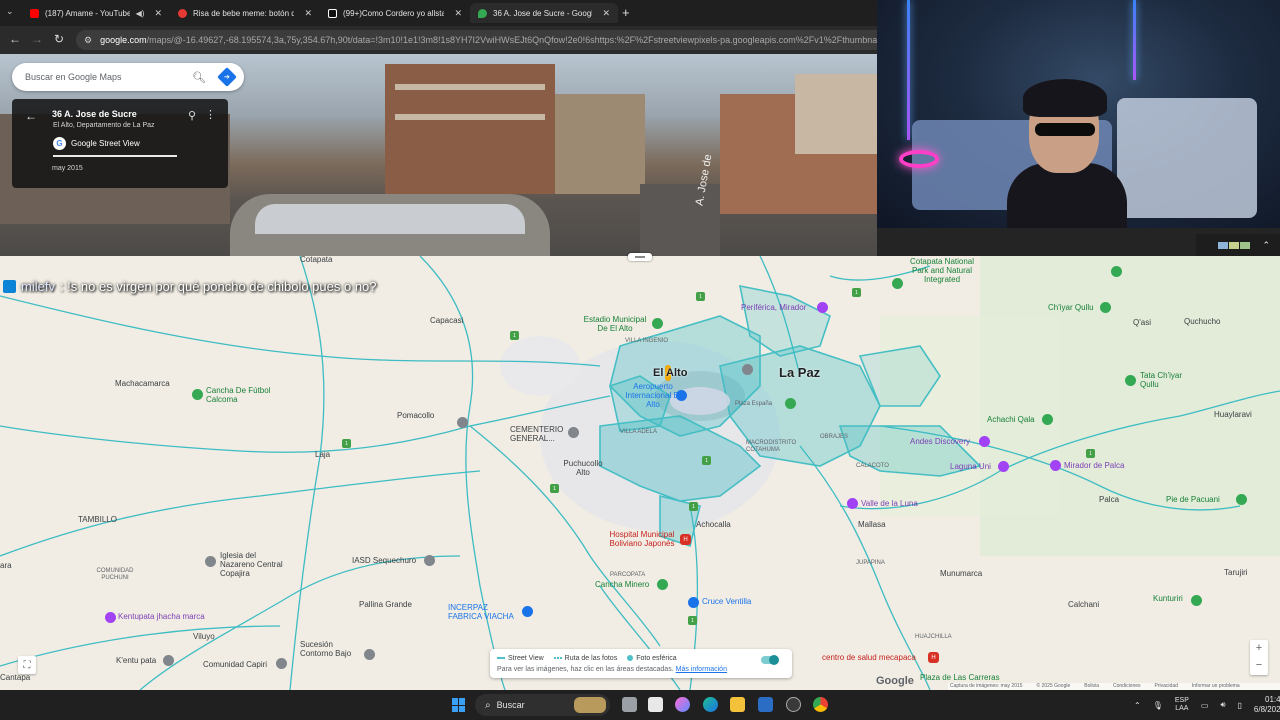  Describe the element at coordinates (1259, 648) in the screenshot. I see `zoom-in-button: +` at that location.